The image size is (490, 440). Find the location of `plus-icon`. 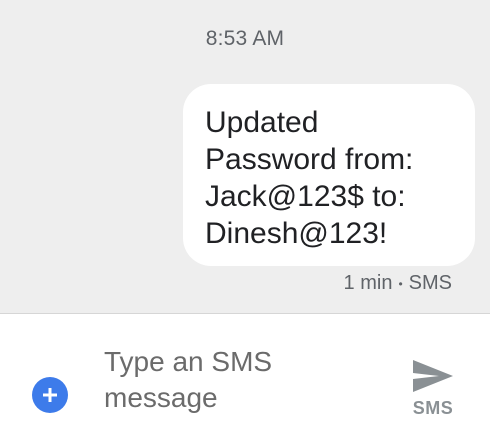

plus-icon is located at coordinates (50, 395).